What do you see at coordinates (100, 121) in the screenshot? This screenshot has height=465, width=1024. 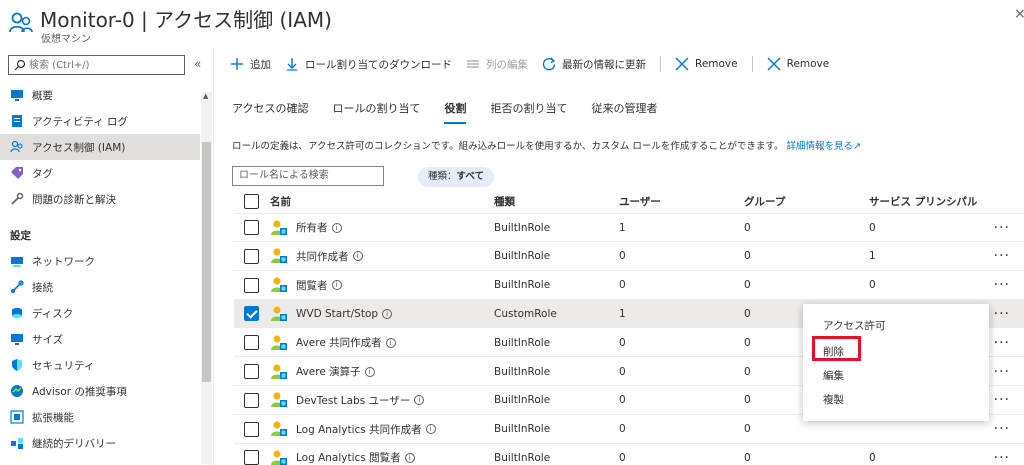 I see `sidebar-item-activity-log: アクティビティ ログ` at bounding box center [100, 121].